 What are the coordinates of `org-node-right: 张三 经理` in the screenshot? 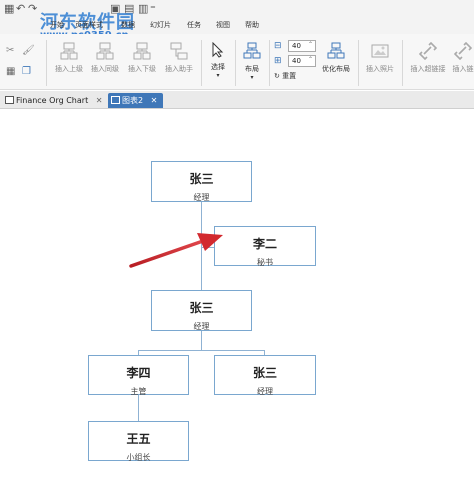 It's located at (265, 375).